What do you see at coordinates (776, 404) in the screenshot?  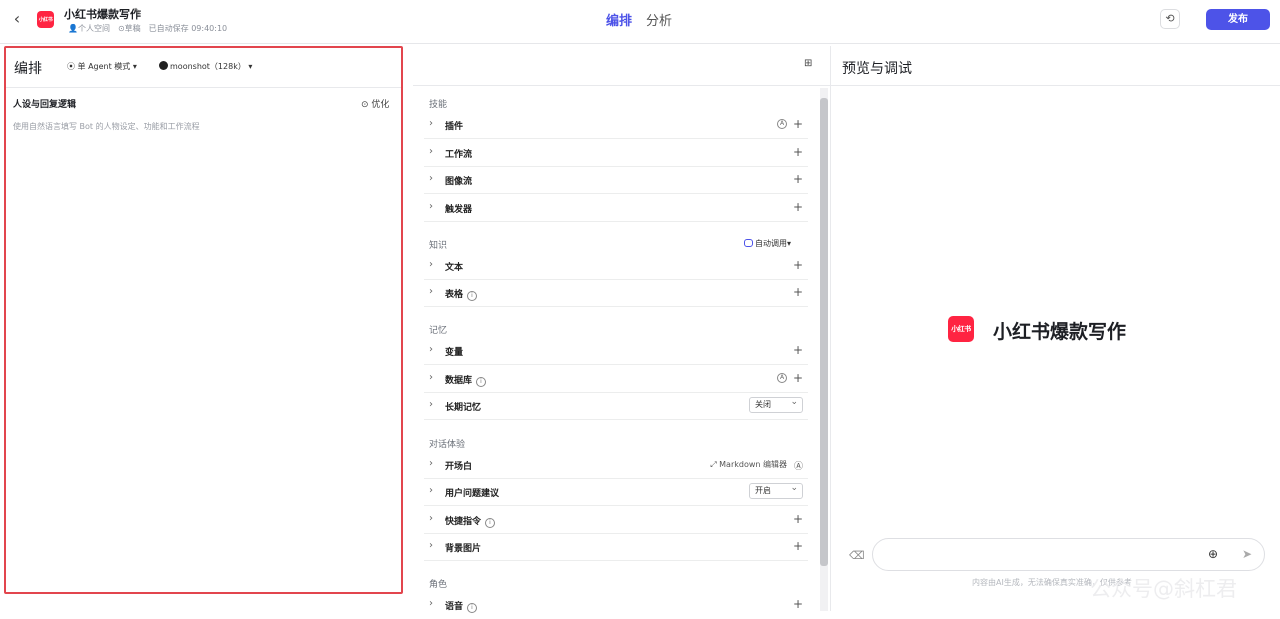 I see `longterm-memory-select: 关闭` at bounding box center [776, 404].